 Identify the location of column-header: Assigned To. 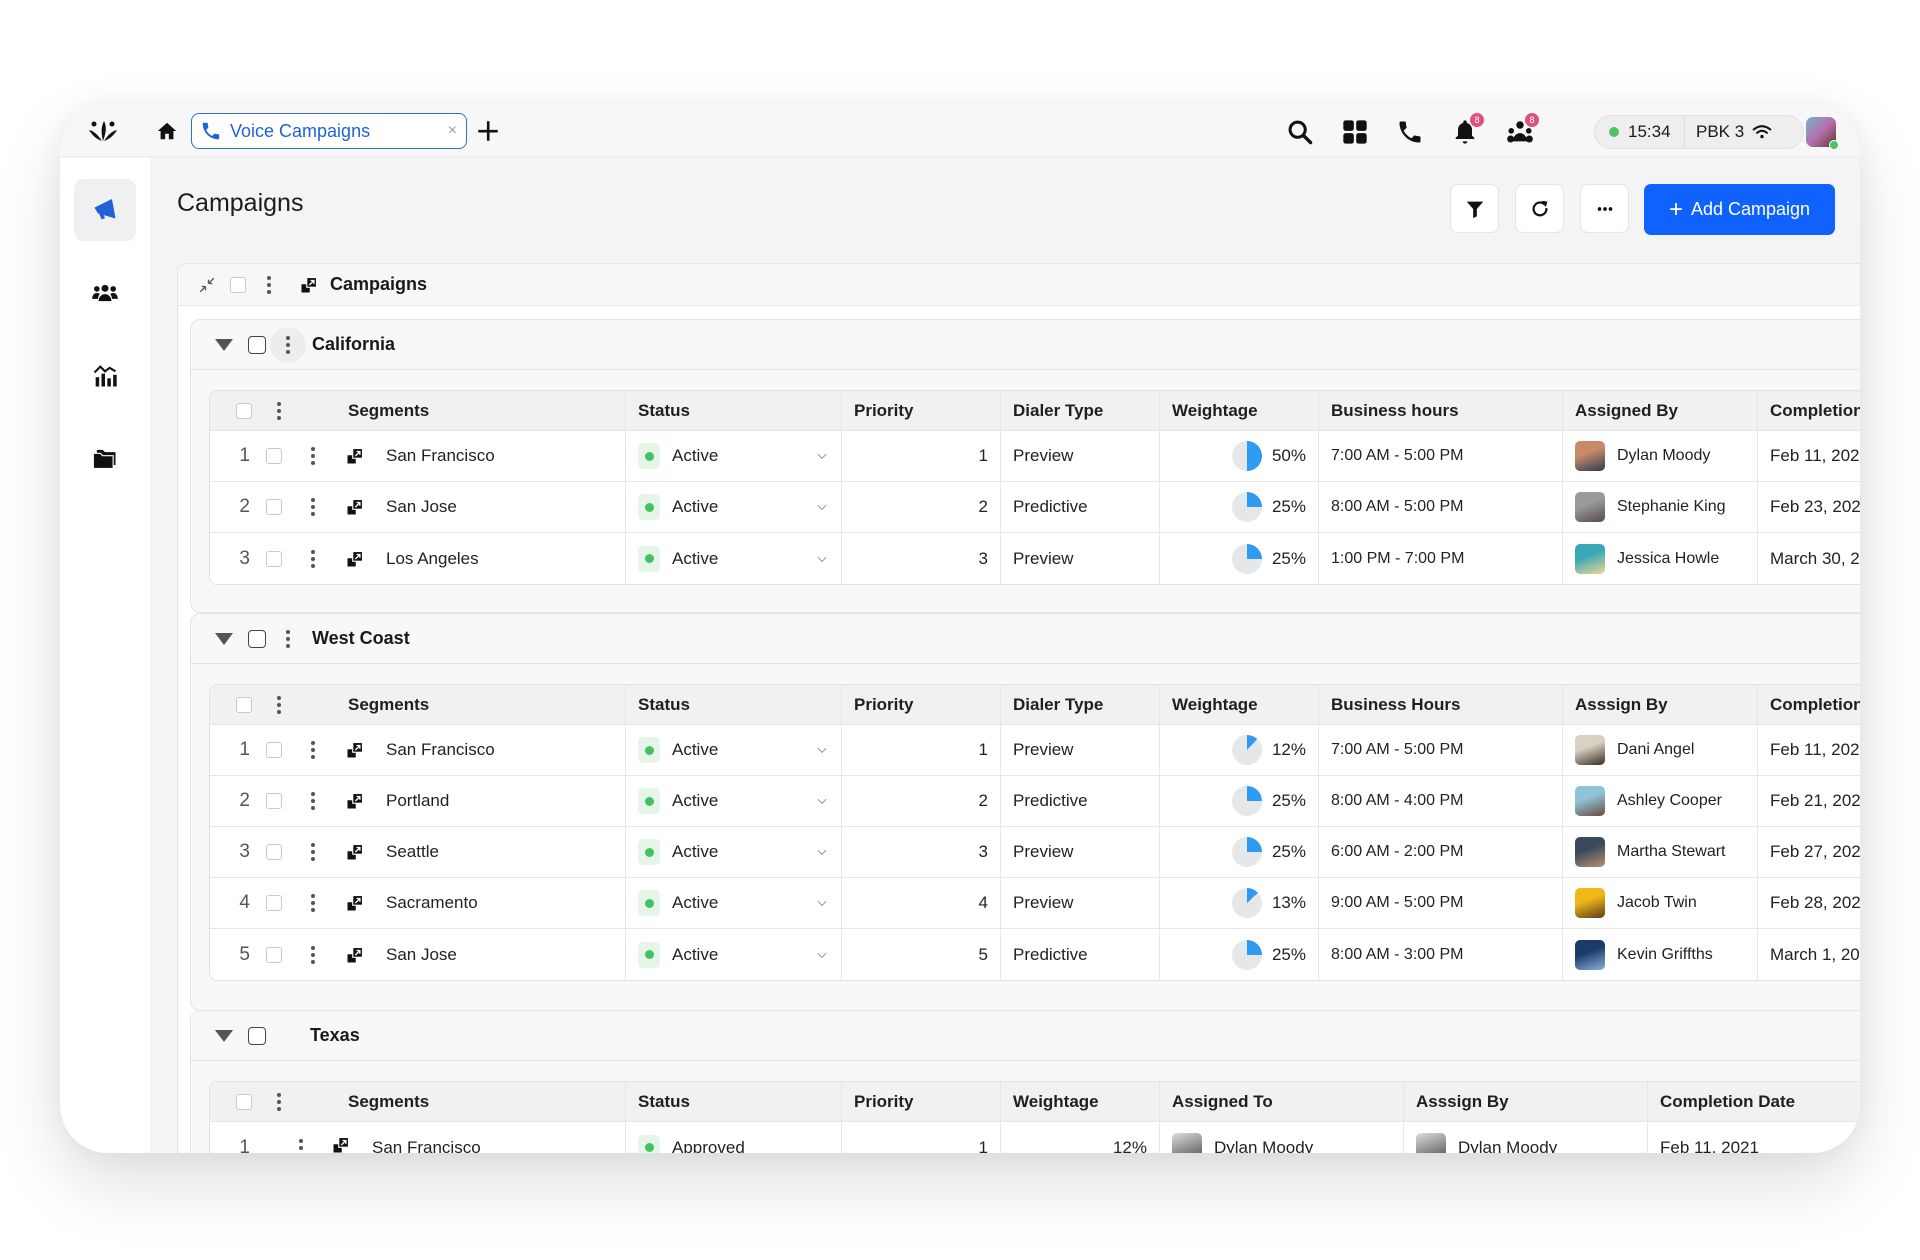
(1282, 1101).